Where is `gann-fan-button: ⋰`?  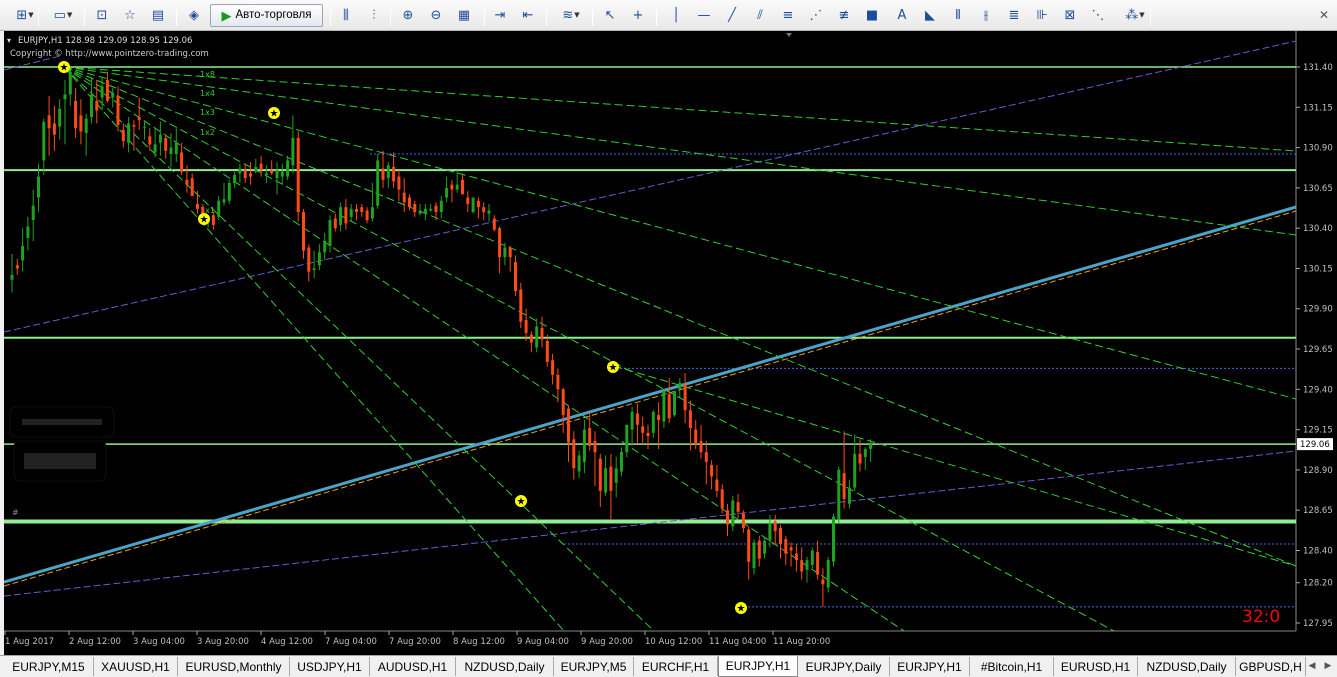 gann-fan-button: ⋰ is located at coordinates (816, 15).